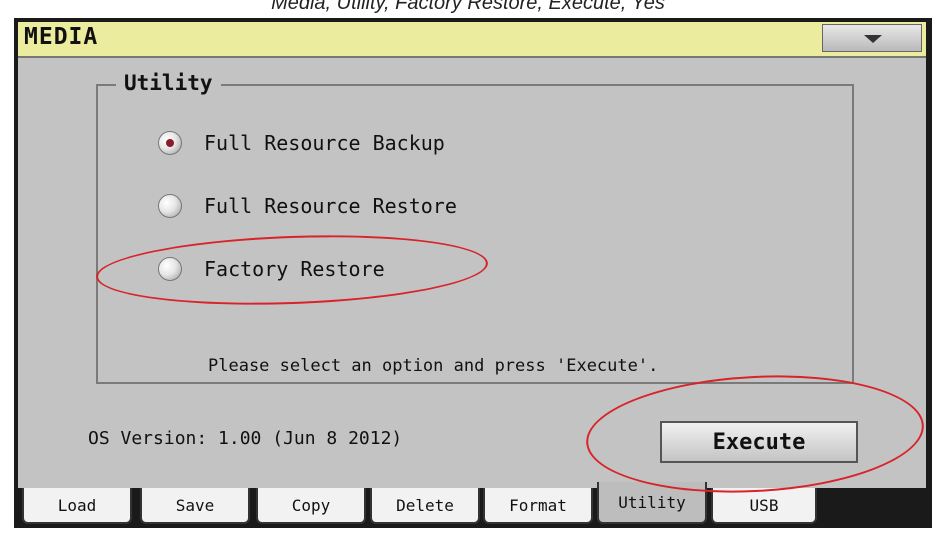 This screenshot has width=936, height=535. Describe the element at coordinates (168, 83) in the screenshot. I see `utility-group-label: Utility` at that location.